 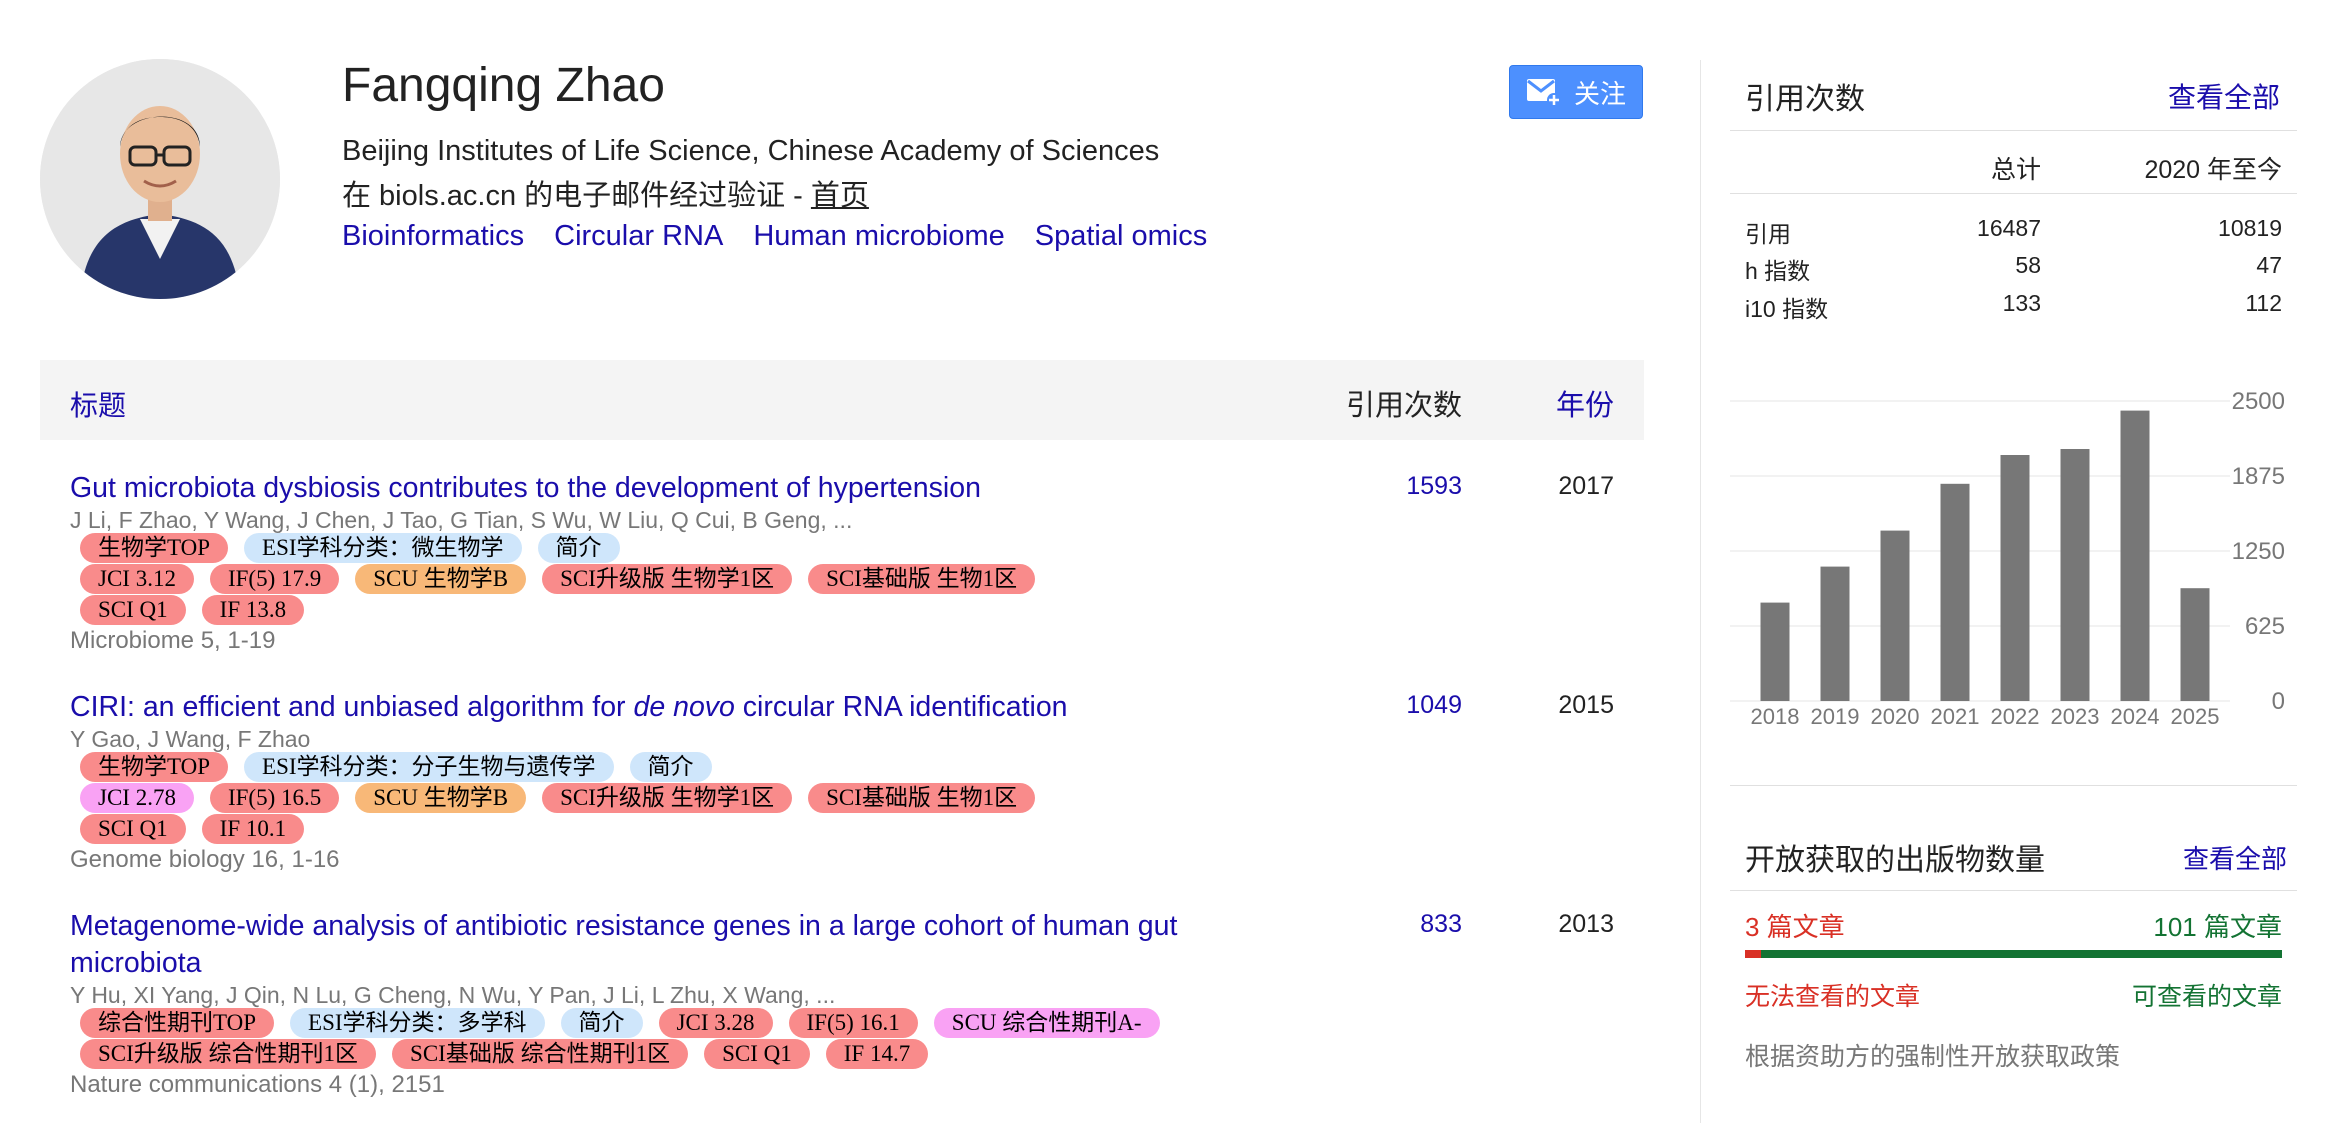 I want to click on mail-plus-icon, so click(x=1543, y=93).